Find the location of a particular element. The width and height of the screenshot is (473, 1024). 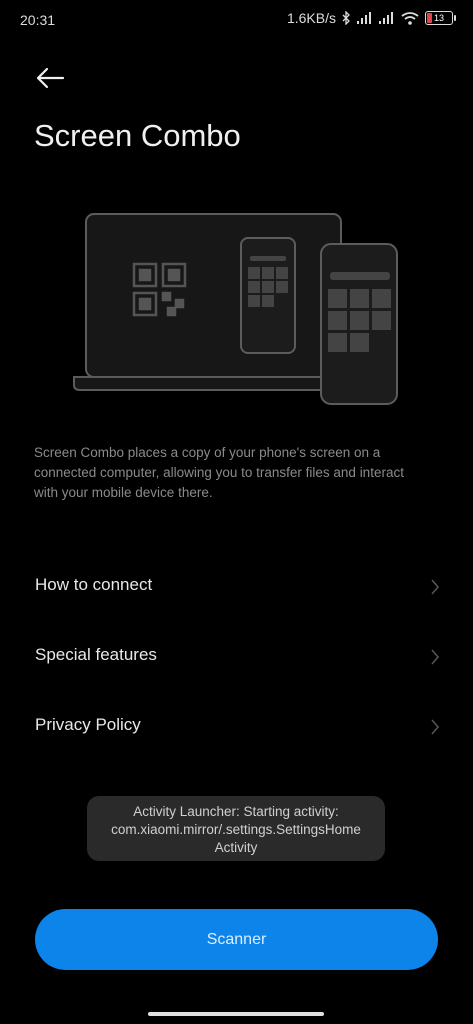

status-icons: 1.6KB/s 13 is located at coordinates (371, 18).